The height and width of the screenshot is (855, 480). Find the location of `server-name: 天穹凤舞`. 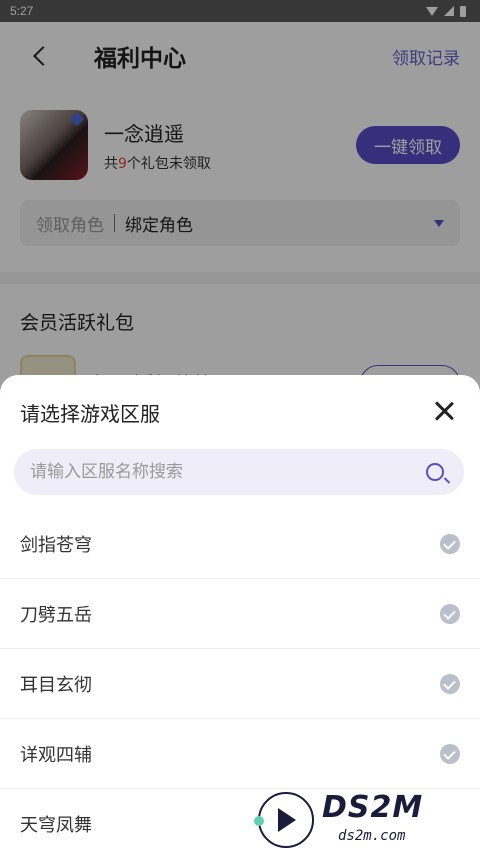

server-name: 天穹凤舞 is located at coordinates (56, 825).